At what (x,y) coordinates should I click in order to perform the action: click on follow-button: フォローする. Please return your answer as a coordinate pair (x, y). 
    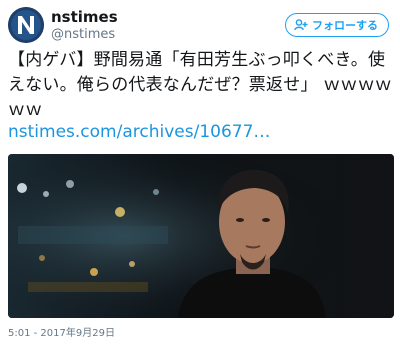
    Looking at the image, I should click on (337, 25).